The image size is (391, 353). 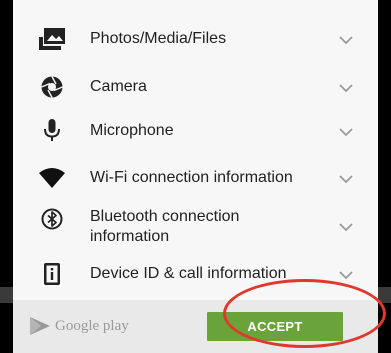 I want to click on permission-row-photos: Photos/Media/Files, so click(x=195, y=39).